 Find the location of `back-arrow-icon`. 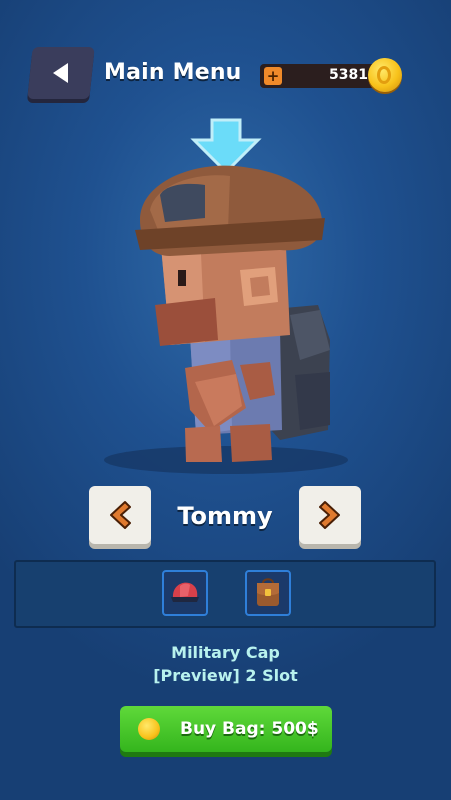

back-arrow-icon is located at coordinates (60, 73).